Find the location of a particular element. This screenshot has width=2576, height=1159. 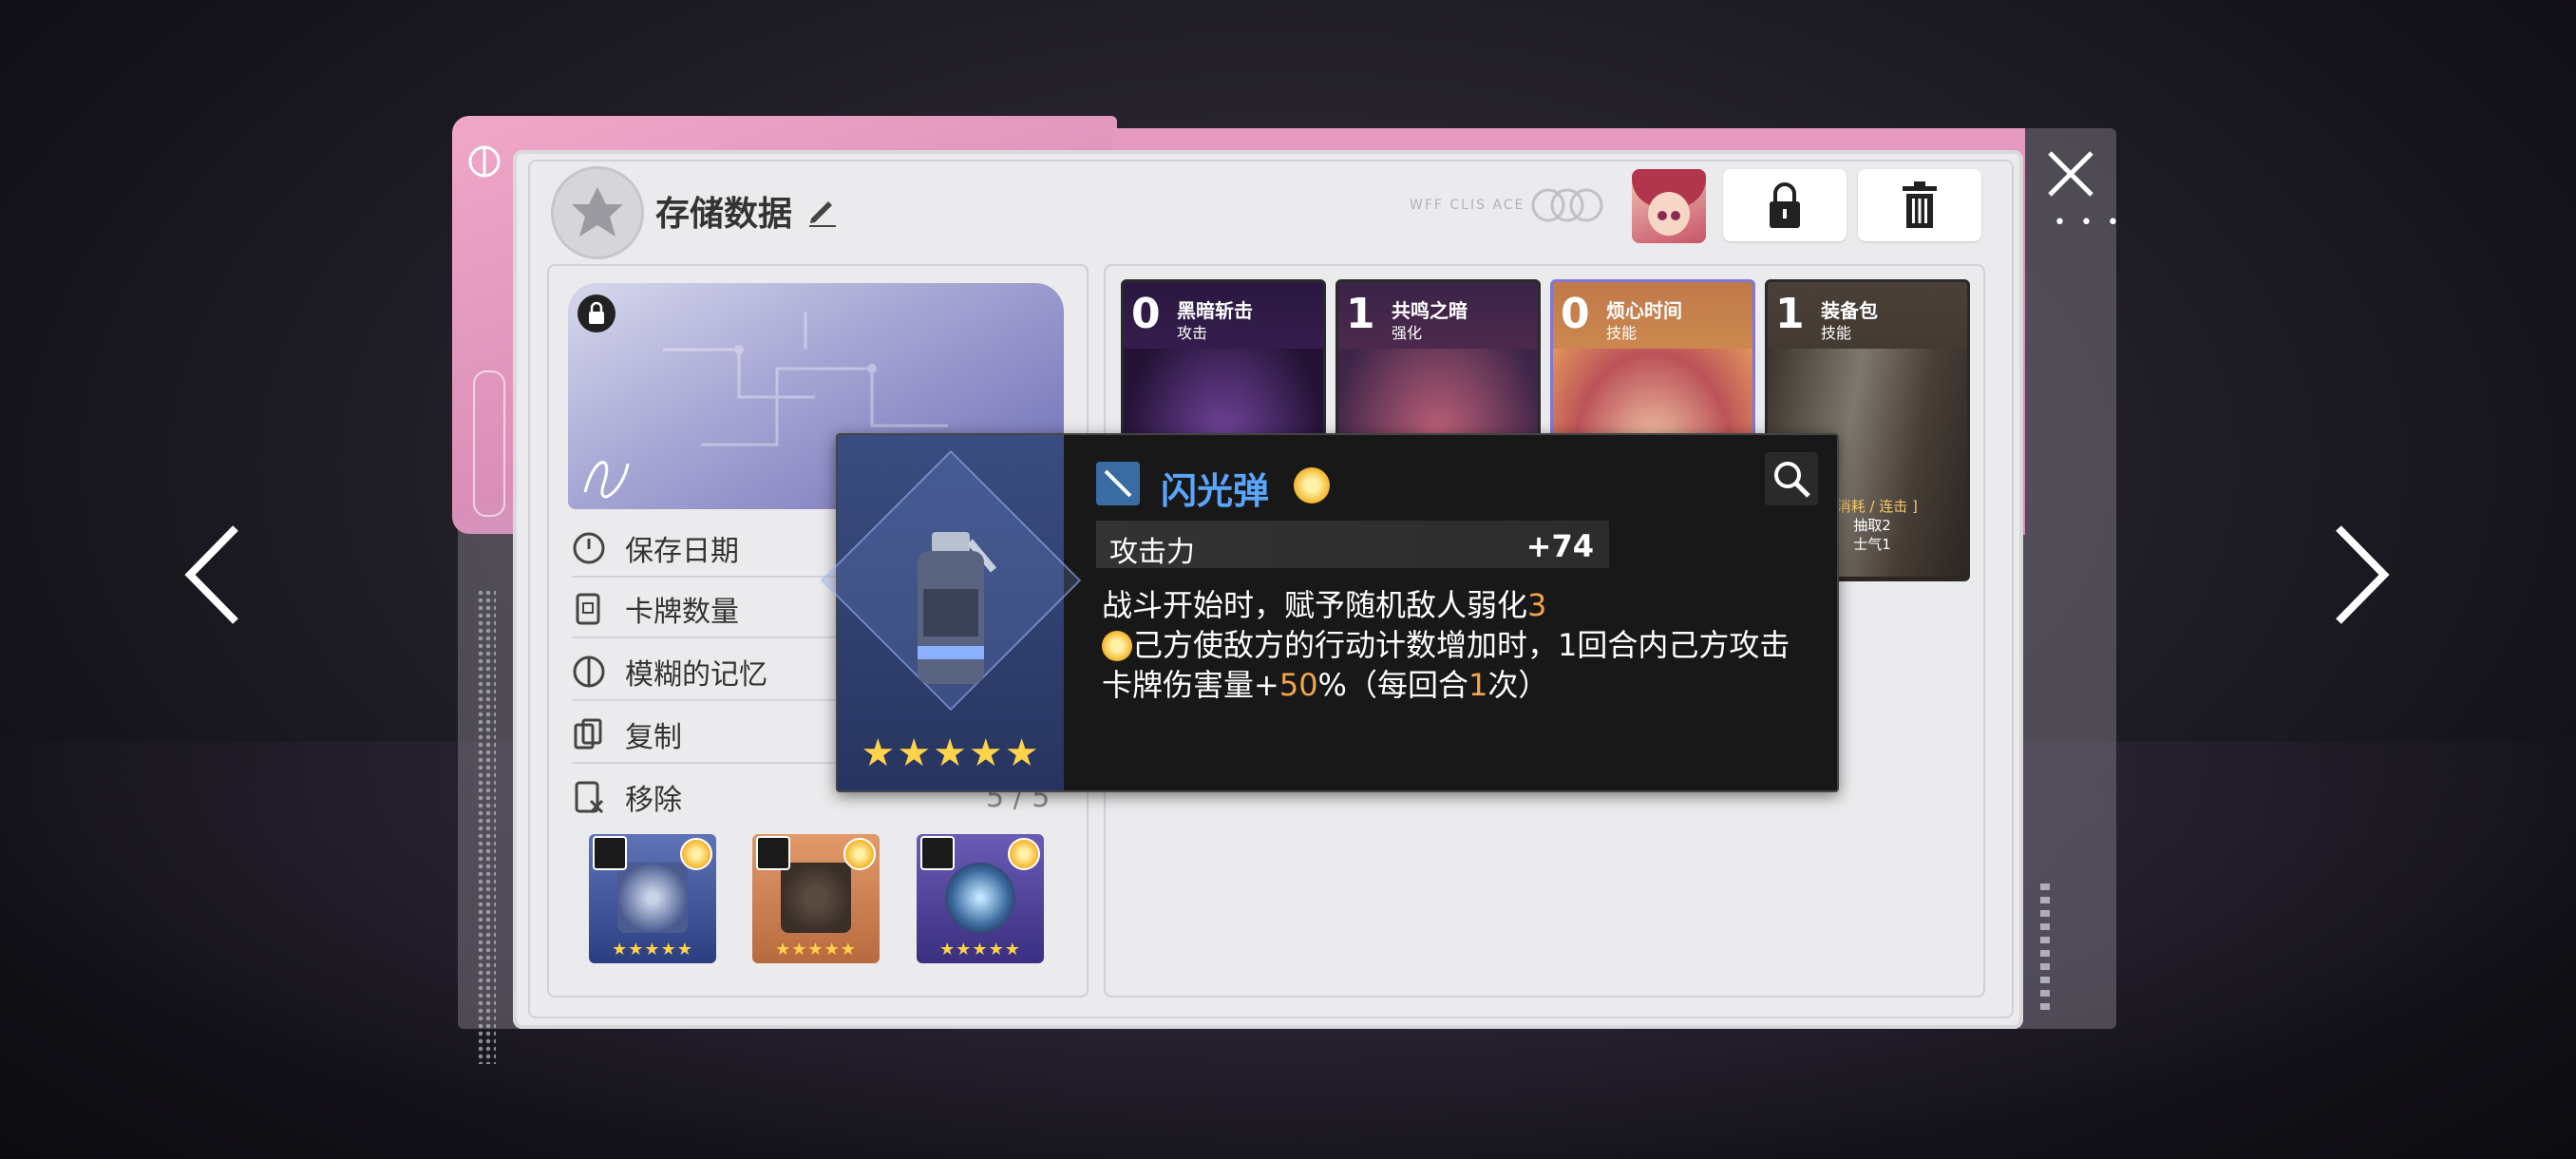

clock-icon is located at coordinates (589, 548).